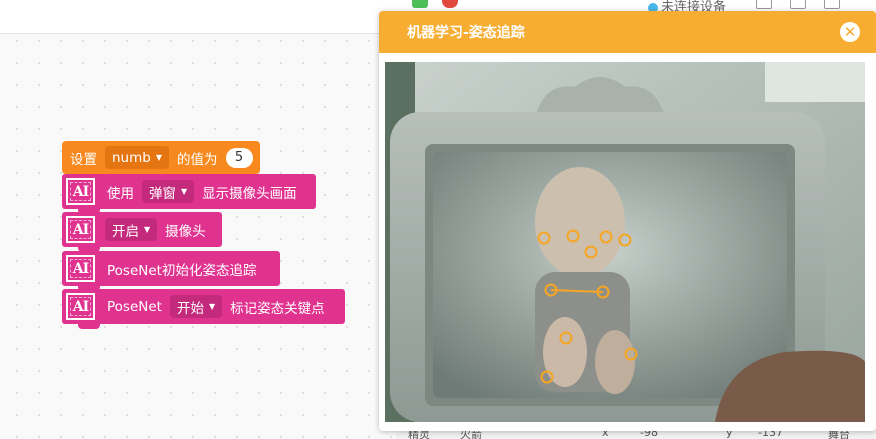 The image size is (876, 439). I want to click on mark-action-dropdown: 开始 ▼, so click(196, 306).